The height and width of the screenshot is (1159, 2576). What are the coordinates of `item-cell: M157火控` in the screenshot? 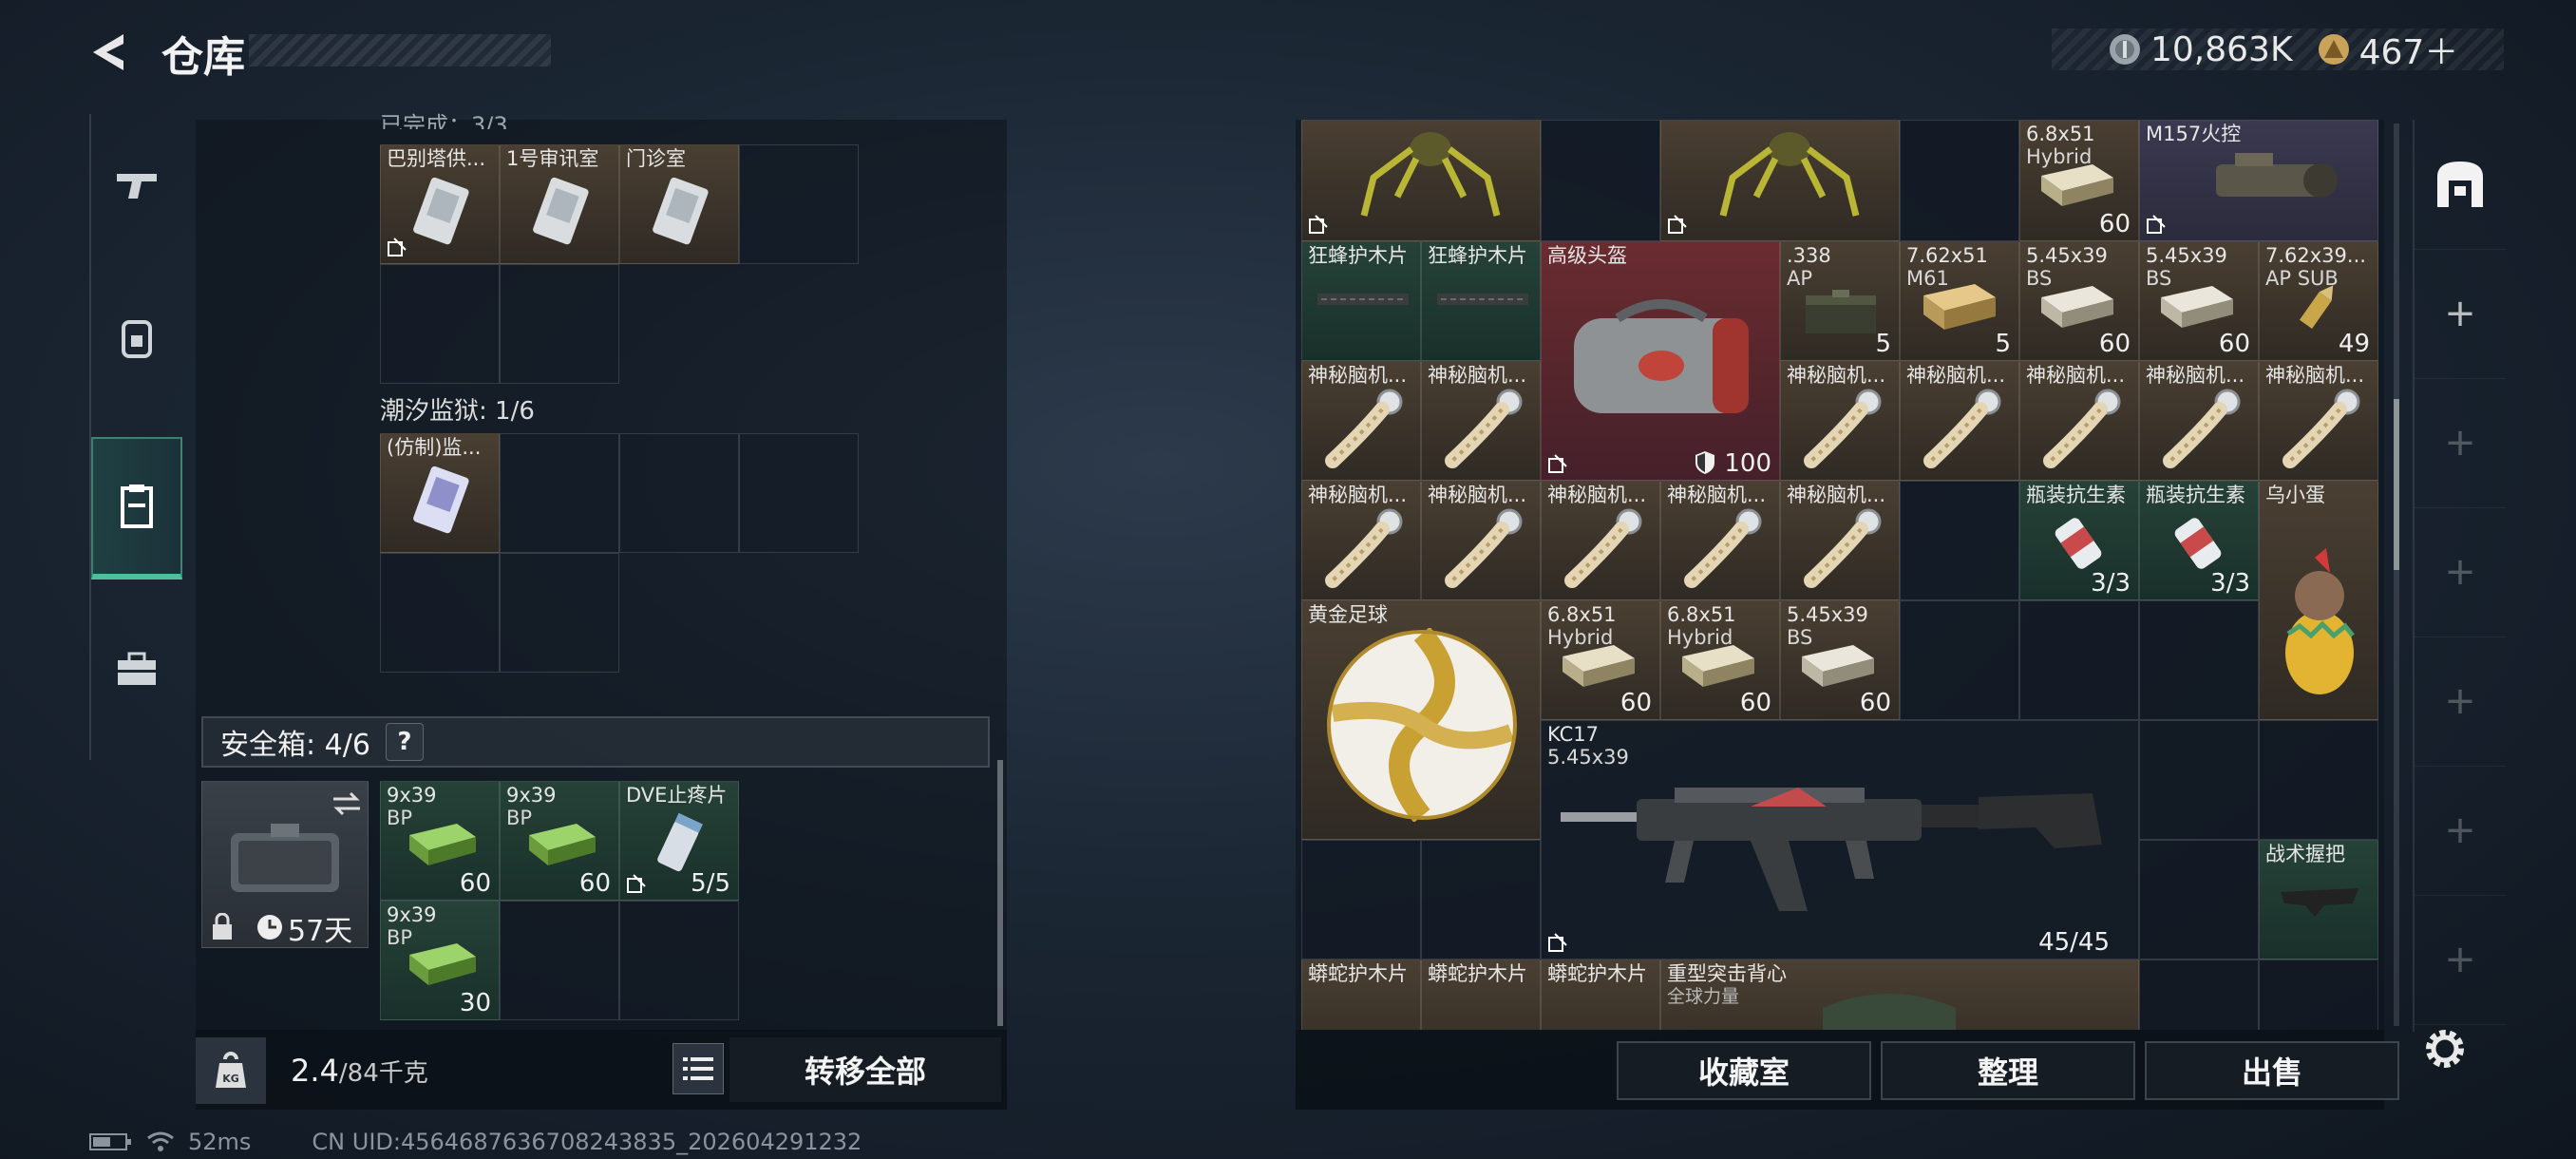 It's located at (2258, 180).